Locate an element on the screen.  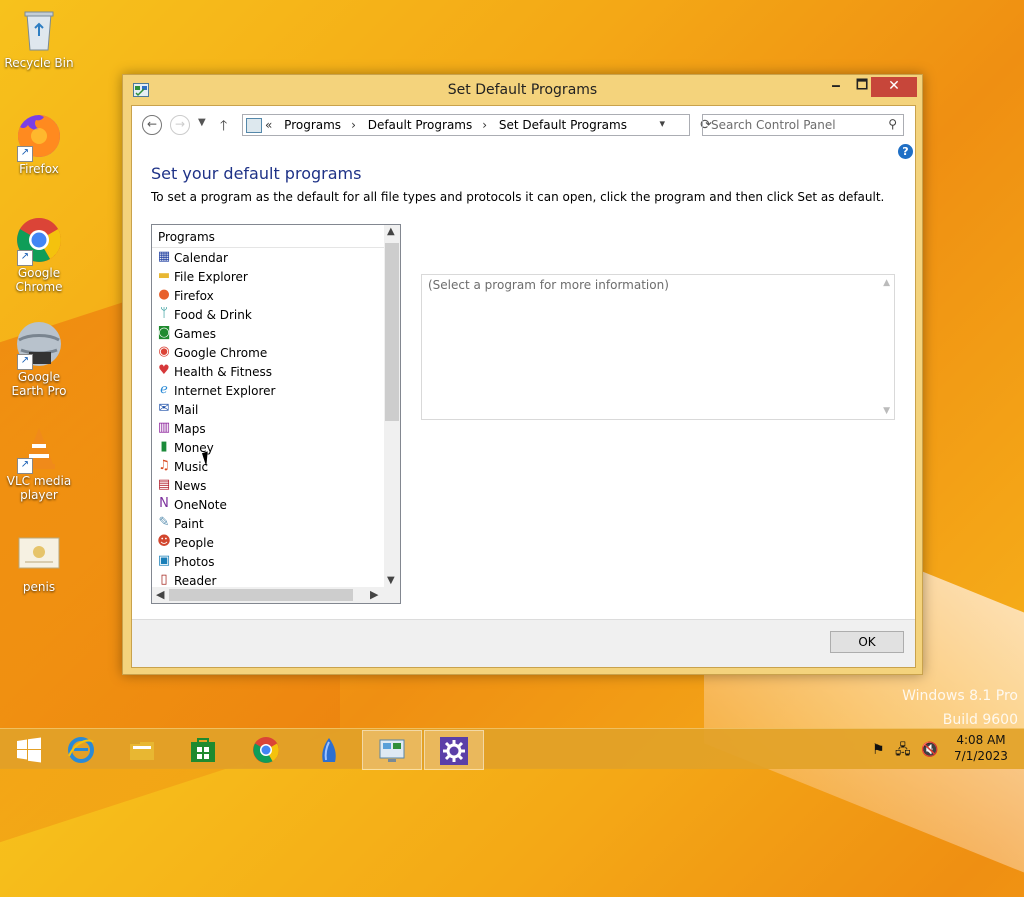
program-list-item: ▦ Calendar is located at coordinates (268, 257).